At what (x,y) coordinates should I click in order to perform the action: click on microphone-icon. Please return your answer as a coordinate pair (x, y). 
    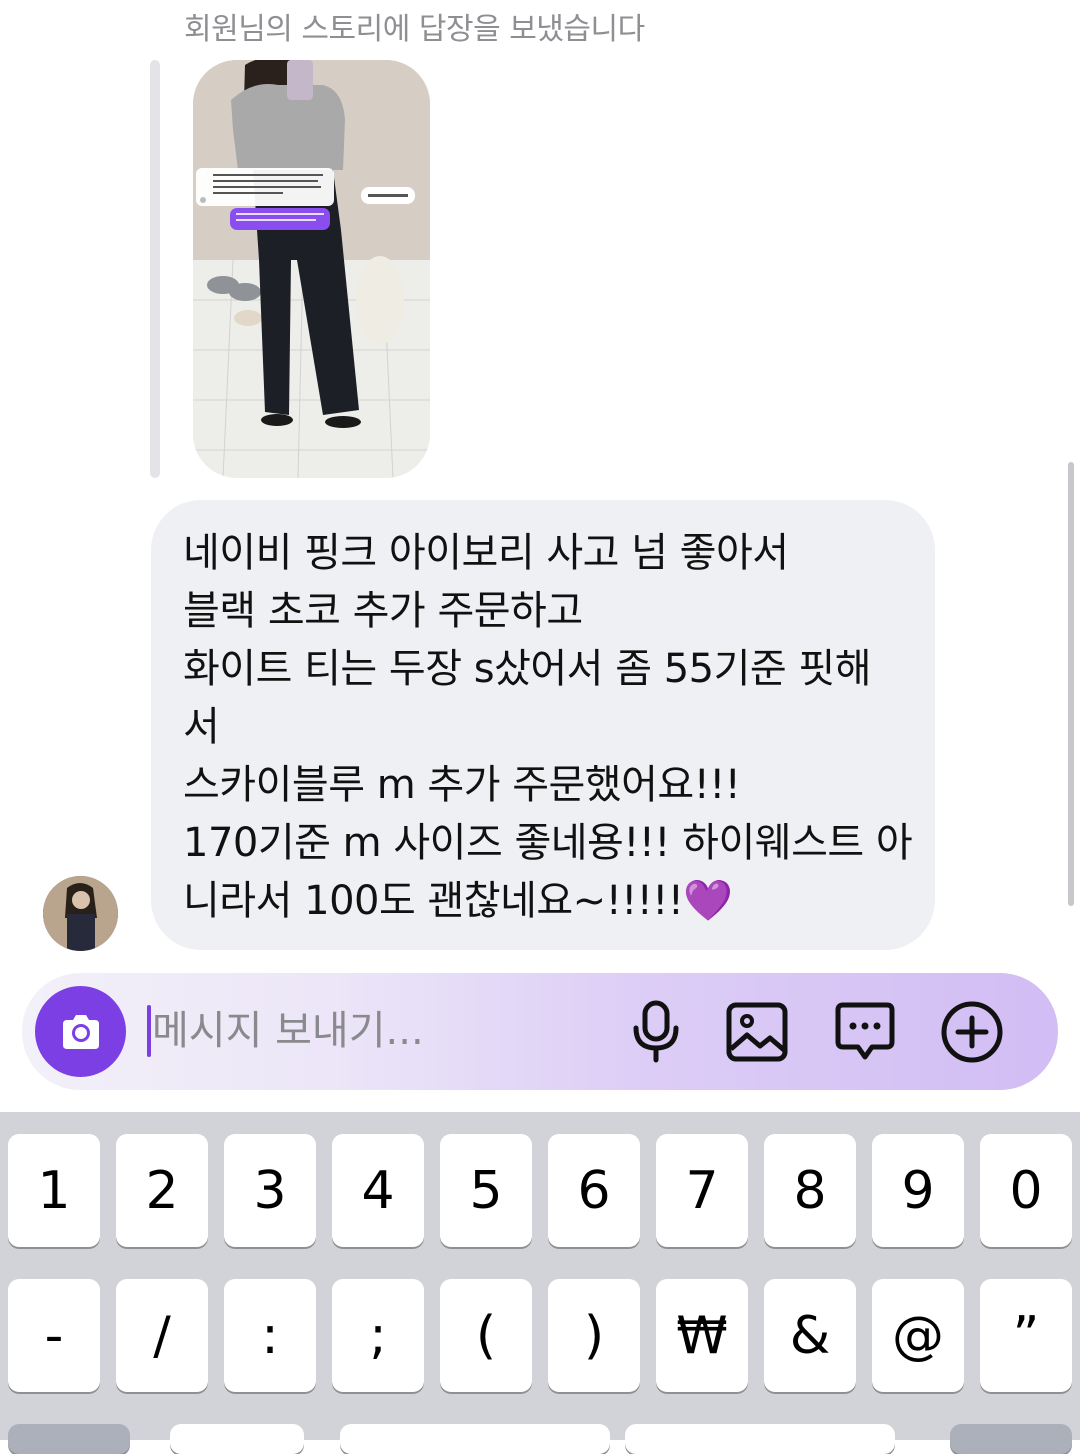
    Looking at the image, I should click on (656, 1031).